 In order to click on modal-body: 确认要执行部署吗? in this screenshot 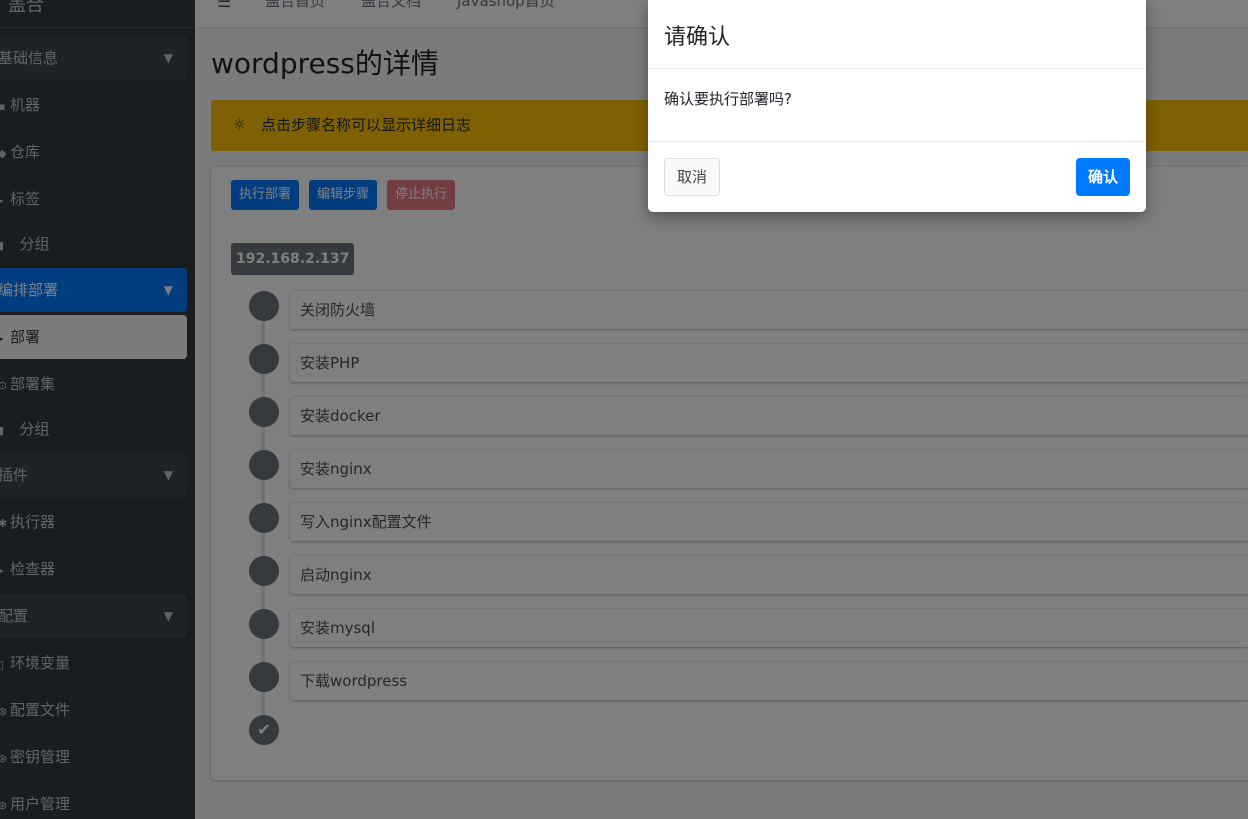, I will do `click(897, 105)`.